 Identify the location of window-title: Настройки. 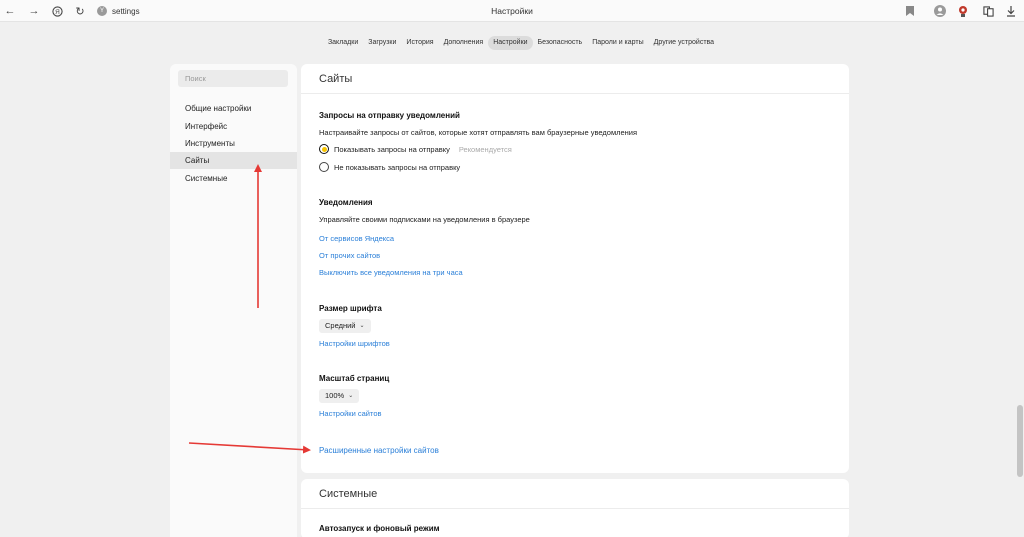
(512, 11).